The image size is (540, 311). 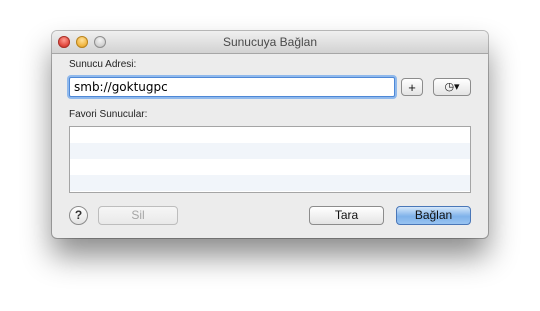 What do you see at coordinates (108, 114) in the screenshot?
I see `favorite-servers-label: Favori Sunucular:` at bounding box center [108, 114].